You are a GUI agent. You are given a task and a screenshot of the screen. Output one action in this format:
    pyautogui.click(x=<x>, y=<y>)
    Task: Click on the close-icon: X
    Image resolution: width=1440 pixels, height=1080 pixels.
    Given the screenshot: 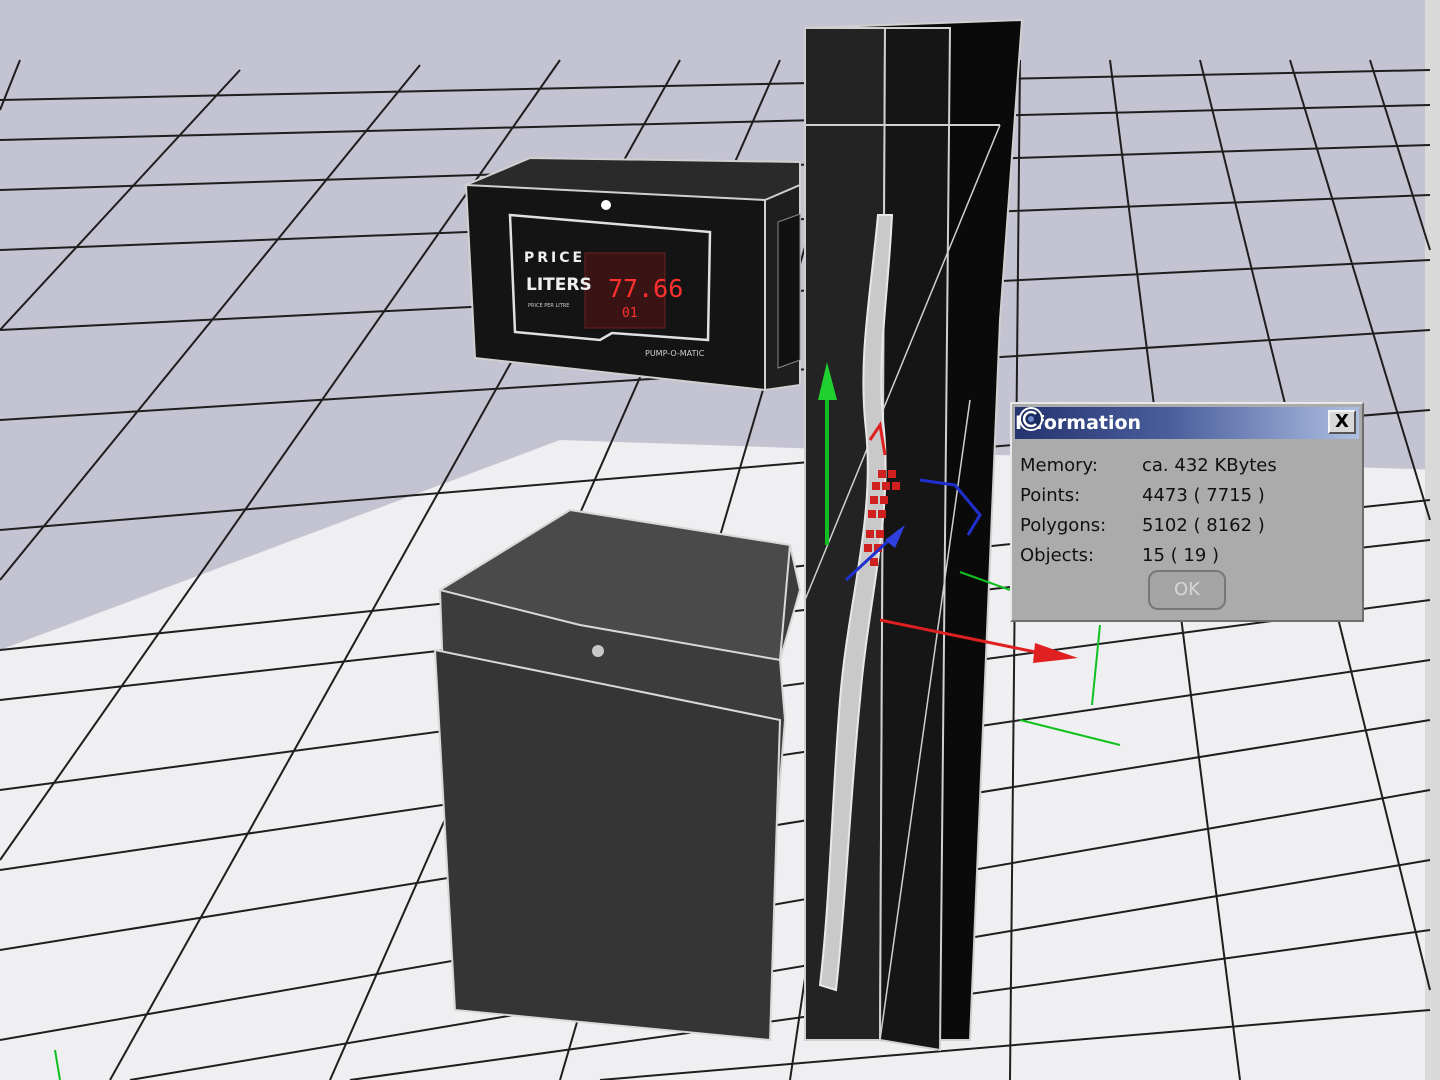 What is the action you would take?
    pyautogui.click(x=1342, y=421)
    